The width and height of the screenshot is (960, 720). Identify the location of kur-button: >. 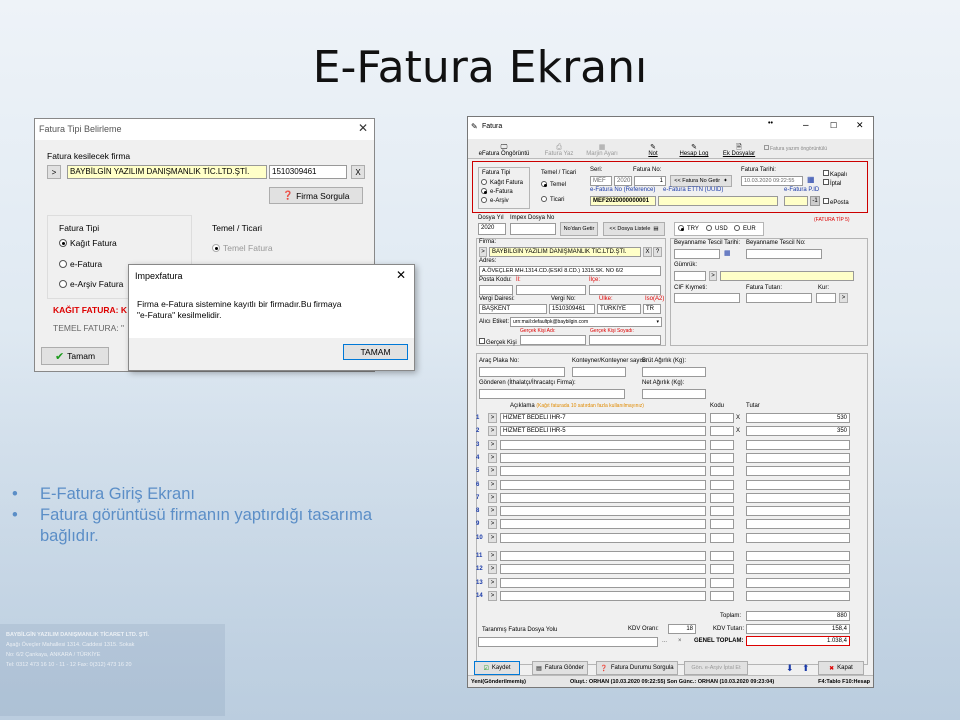
(843, 298).